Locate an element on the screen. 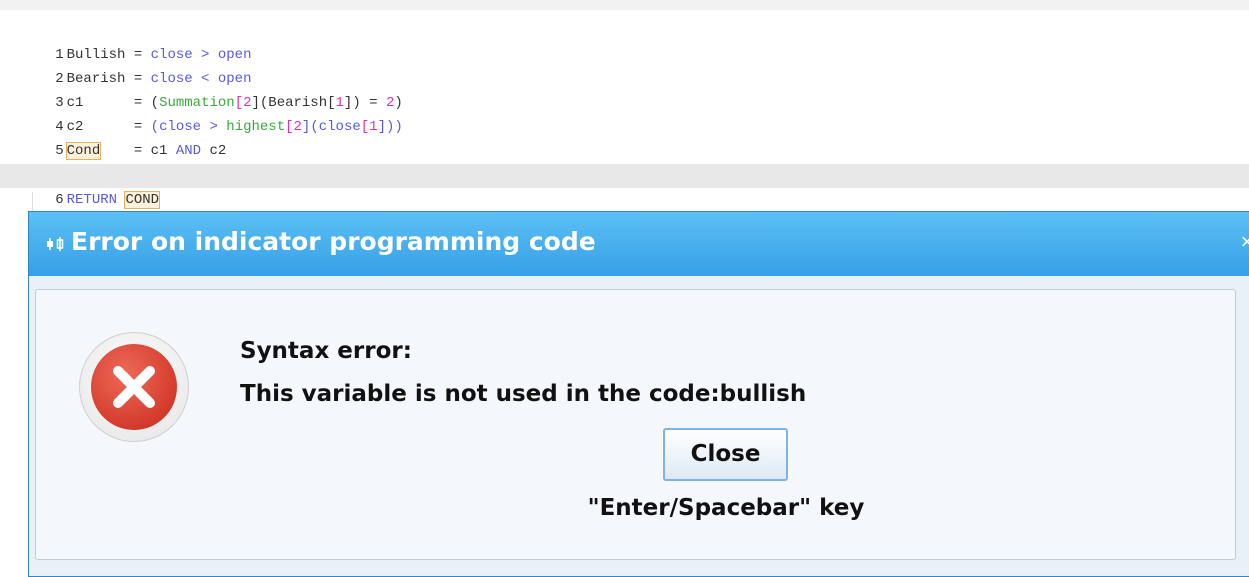  error-heading: Syntax error: is located at coordinates (326, 351).